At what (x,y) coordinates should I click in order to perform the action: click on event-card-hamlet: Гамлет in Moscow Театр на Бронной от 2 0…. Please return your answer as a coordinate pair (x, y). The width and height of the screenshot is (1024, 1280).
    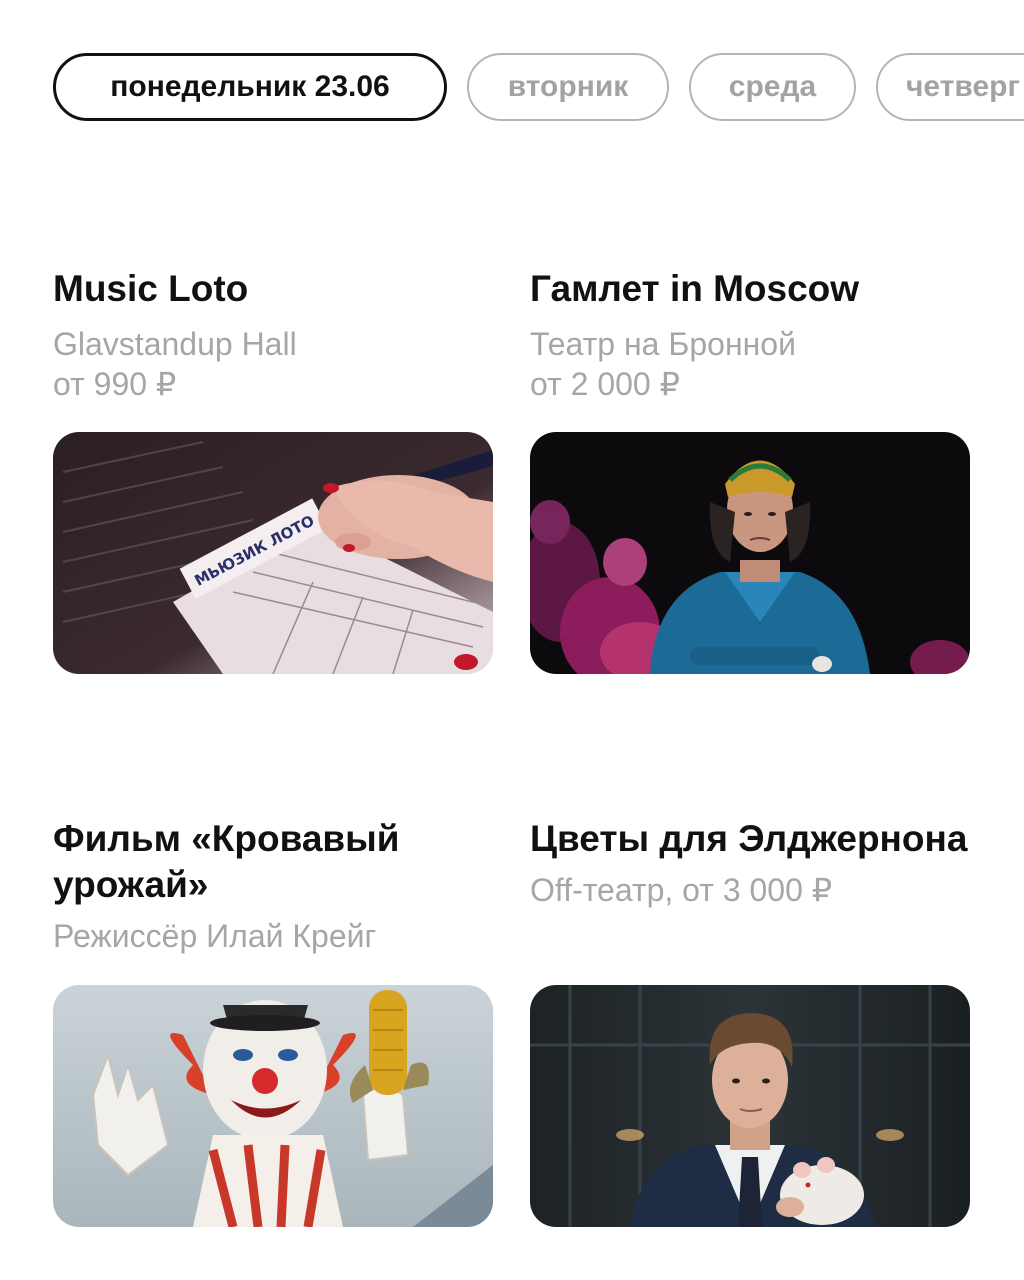
    Looking at the image, I should click on (750, 335).